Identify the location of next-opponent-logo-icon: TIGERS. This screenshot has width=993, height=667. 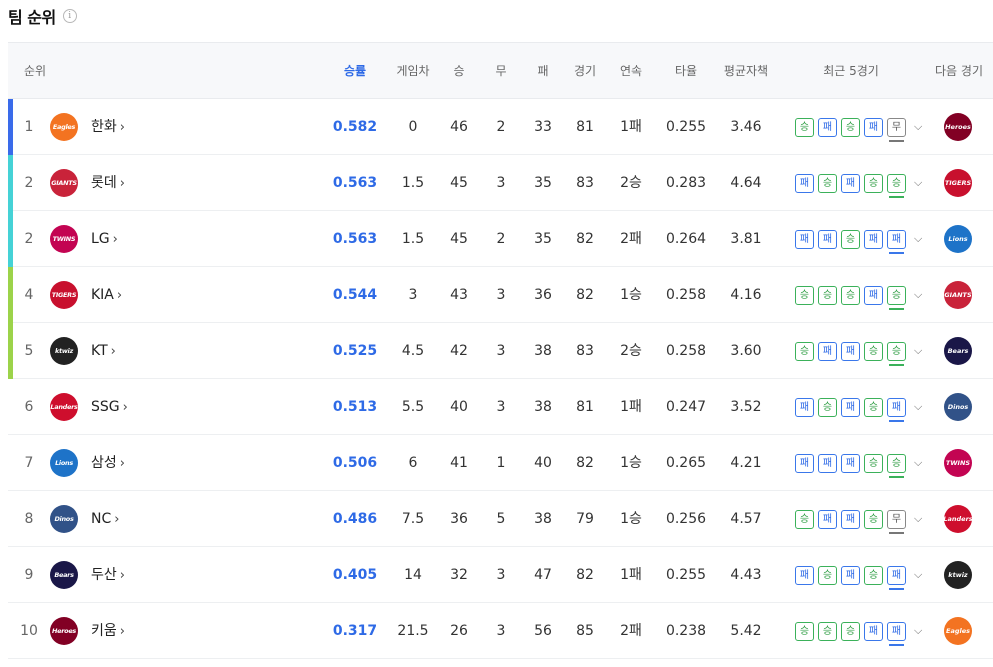
(958, 183).